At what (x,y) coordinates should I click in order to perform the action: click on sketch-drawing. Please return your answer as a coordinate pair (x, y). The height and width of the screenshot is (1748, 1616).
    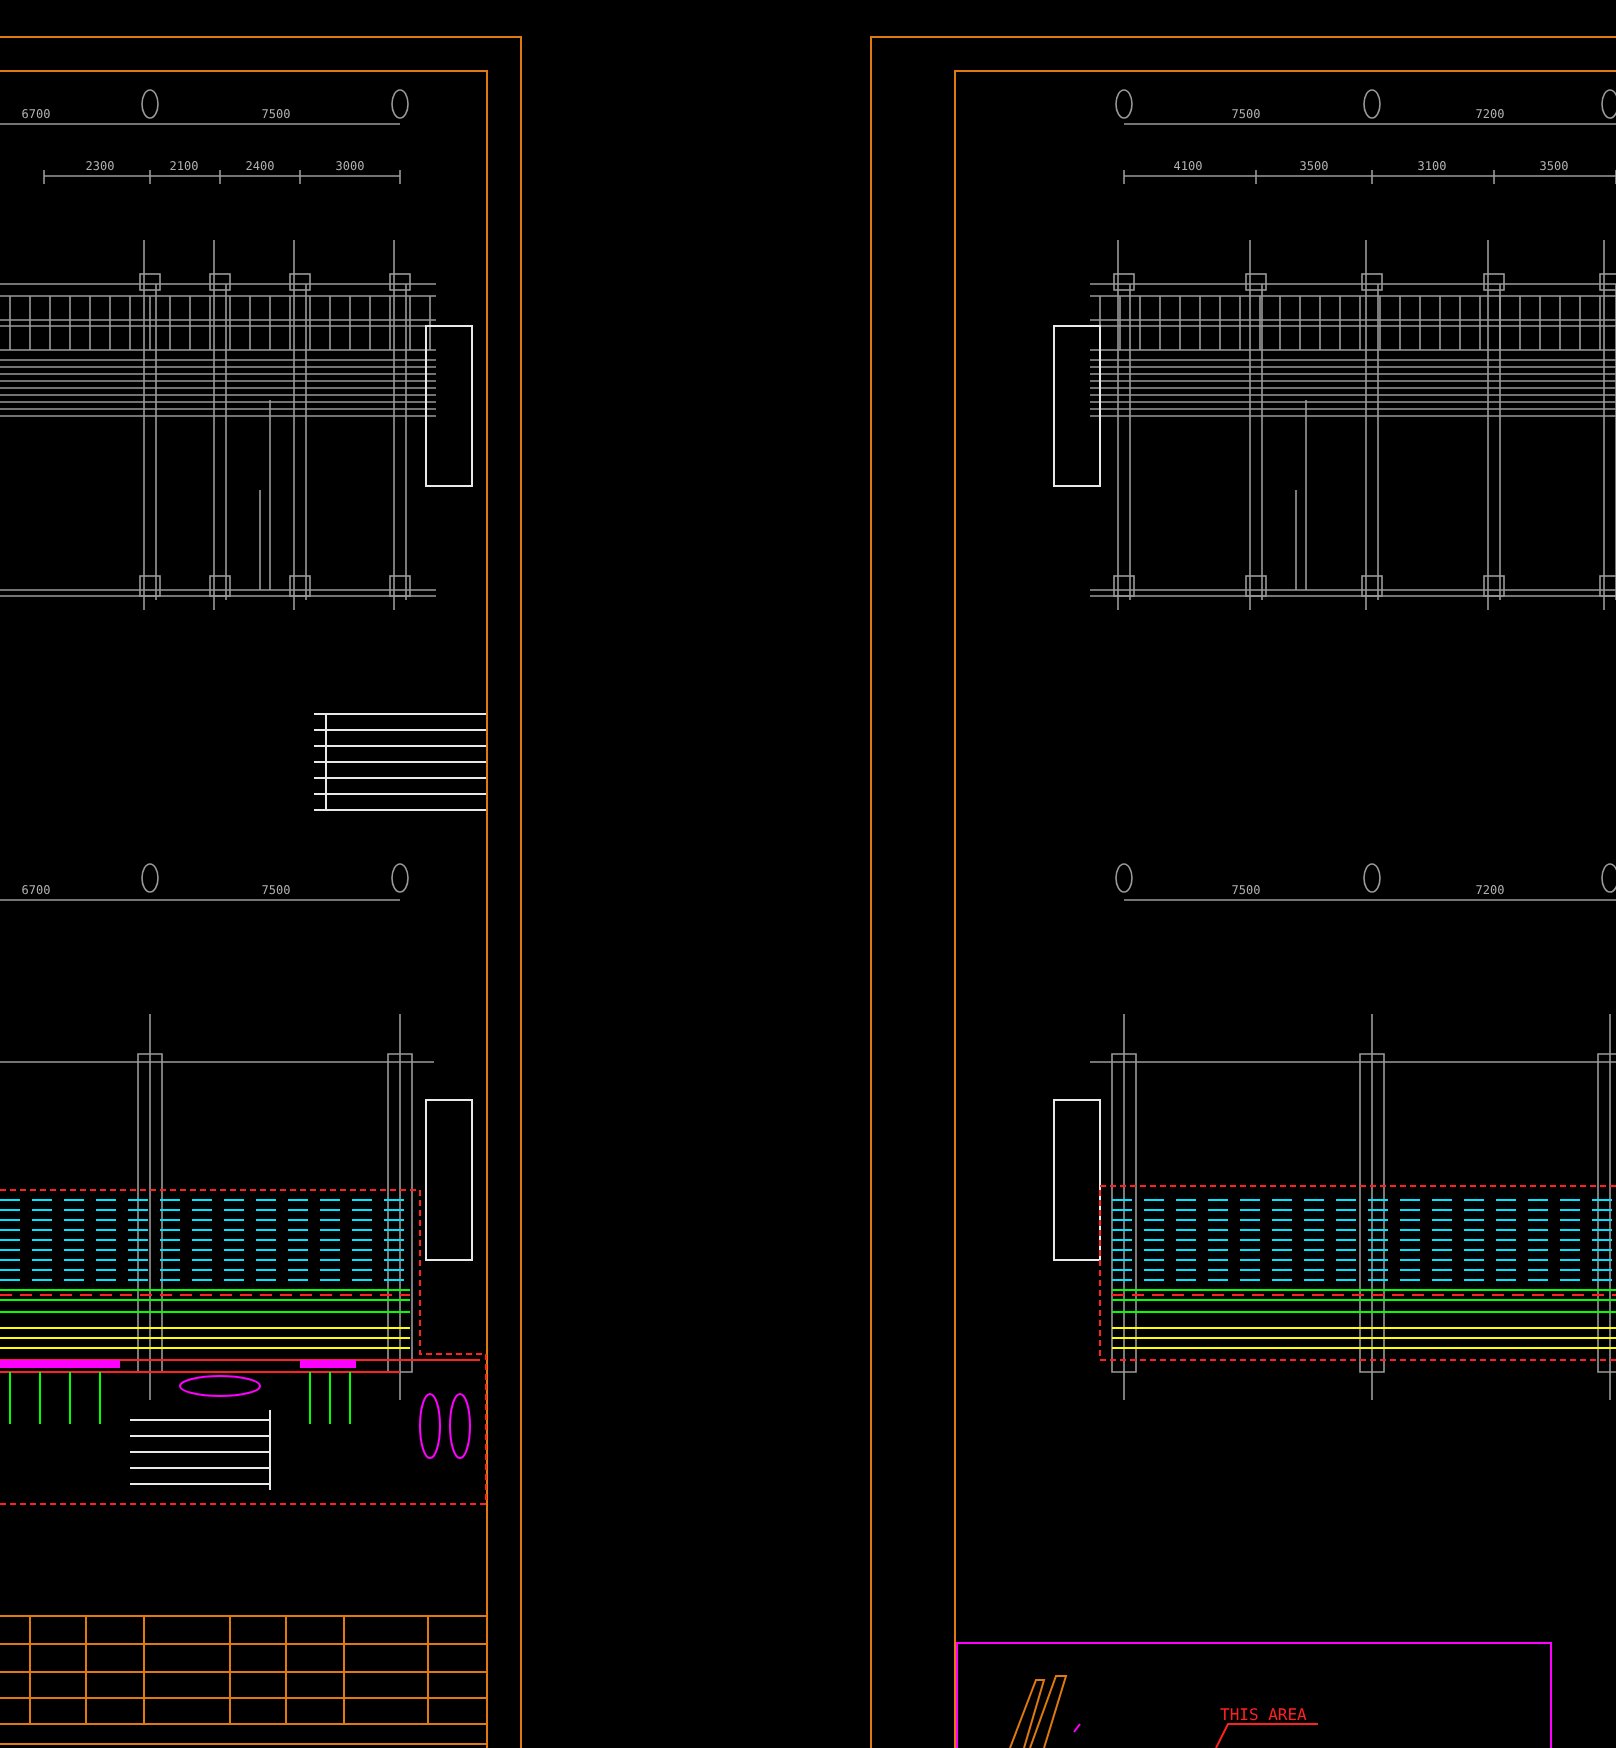
    Looking at the image, I should click on (1045, 1711).